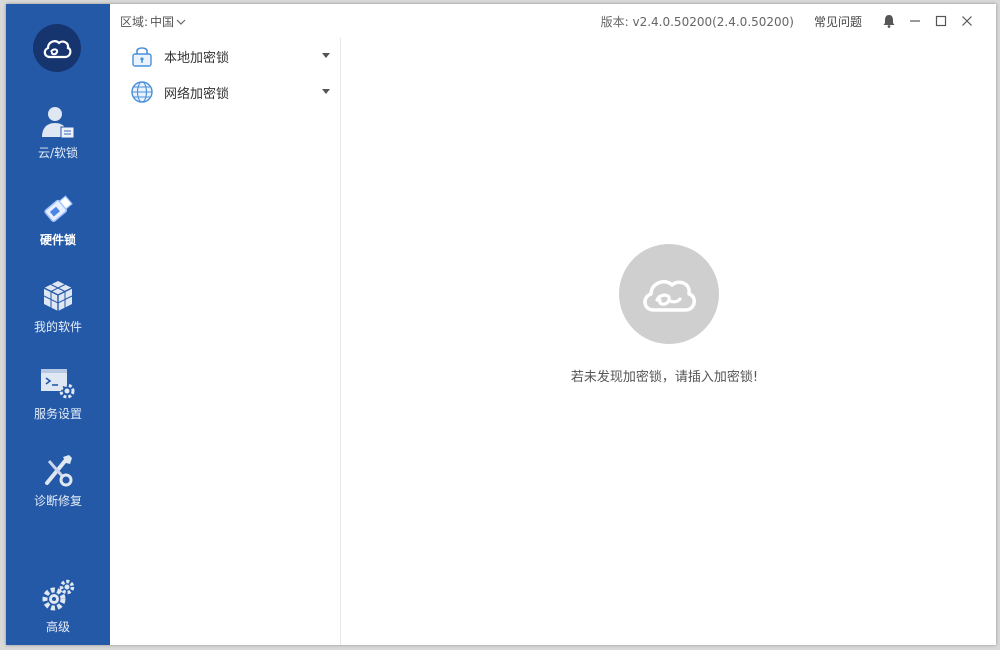 This screenshot has width=1000, height=650. I want to click on minimize-button, so click(915, 21).